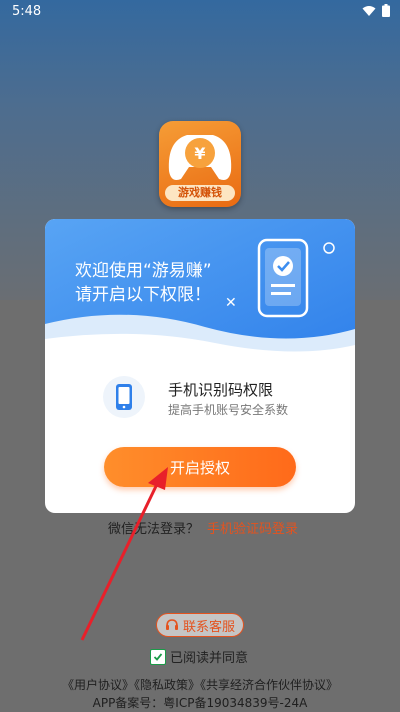 This screenshot has height=712, width=400. What do you see at coordinates (200, 193) in the screenshot?
I see `app-logo-label: 游戏赚钱` at bounding box center [200, 193].